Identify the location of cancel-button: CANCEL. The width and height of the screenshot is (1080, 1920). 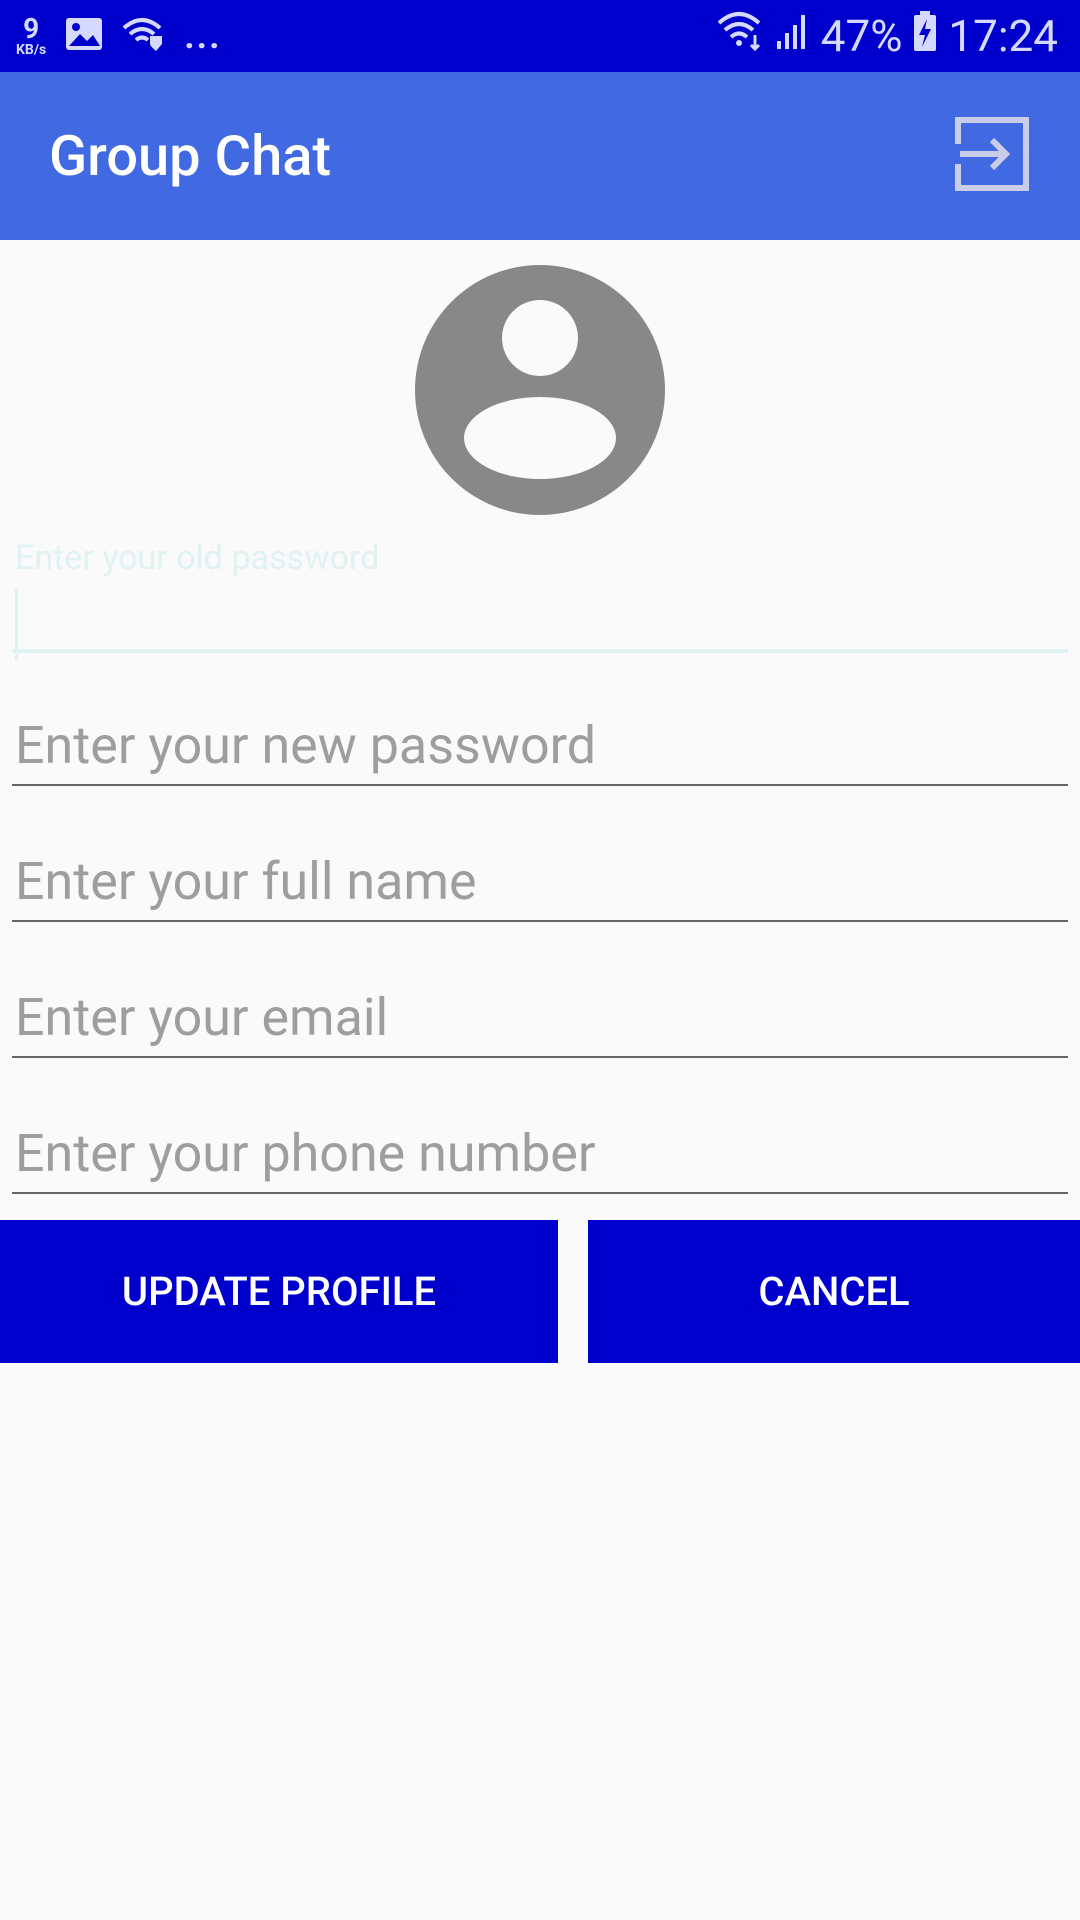
(834, 1291).